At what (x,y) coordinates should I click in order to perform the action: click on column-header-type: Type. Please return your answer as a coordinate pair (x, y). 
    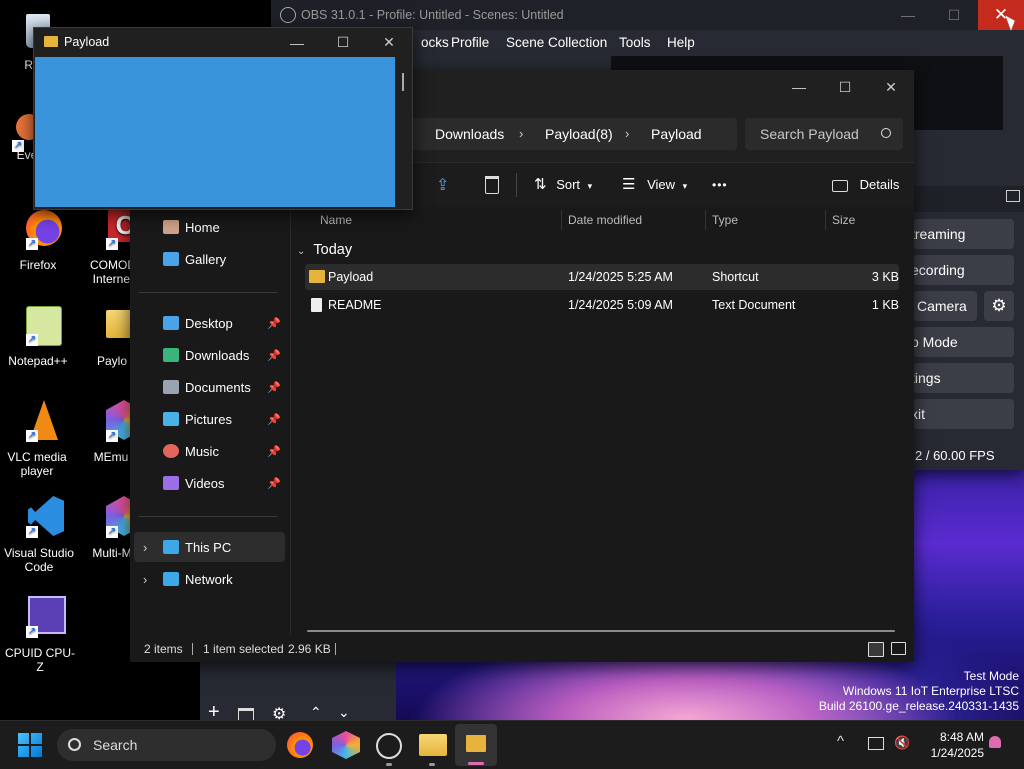
    Looking at the image, I should click on (725, 220).